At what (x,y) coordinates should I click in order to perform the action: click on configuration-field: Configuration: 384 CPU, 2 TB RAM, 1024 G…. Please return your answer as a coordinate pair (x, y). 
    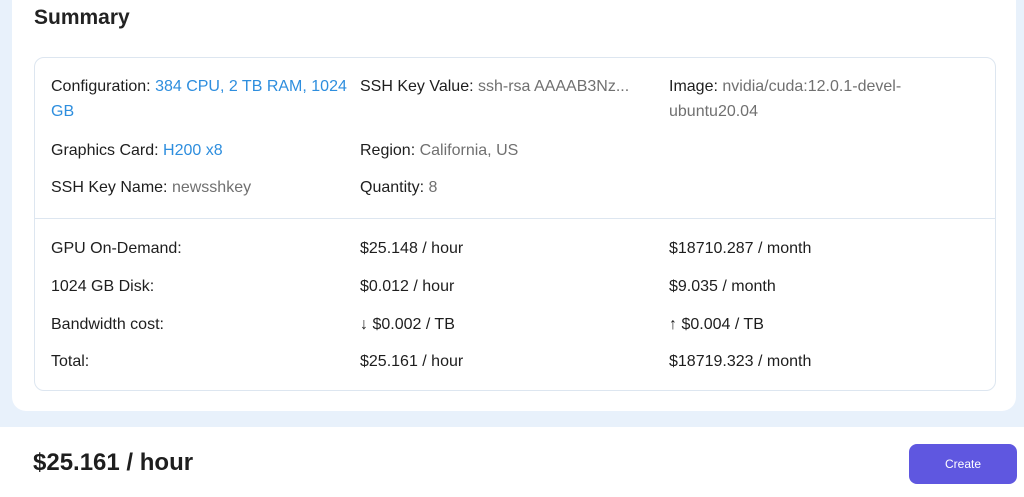
    Looking at the image, I should click on (206, 99).